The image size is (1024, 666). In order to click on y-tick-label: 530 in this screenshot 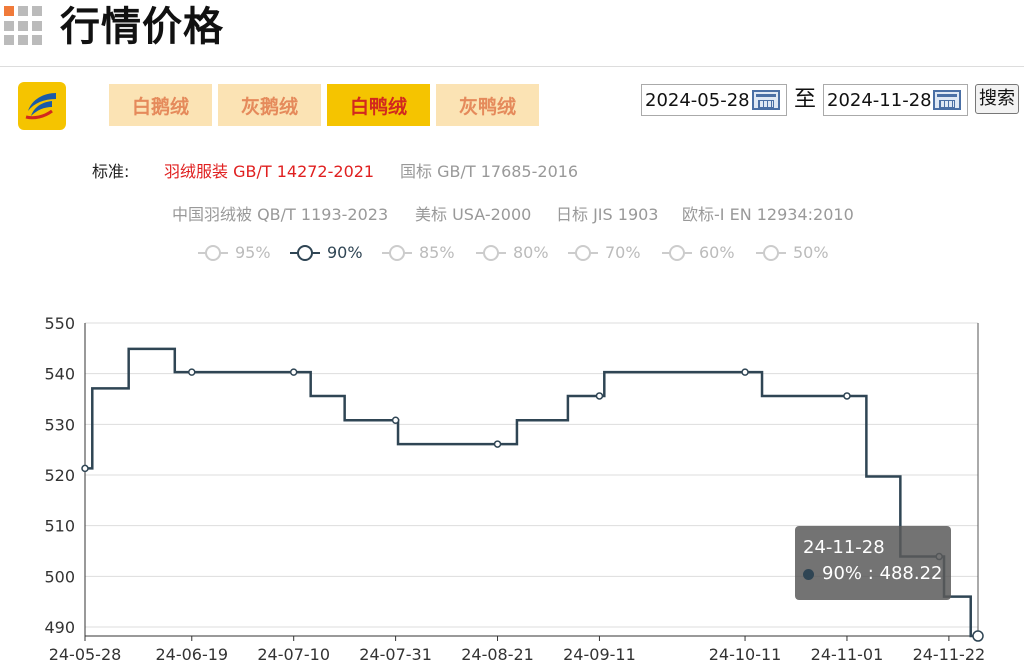, I will do `click(59, 424)`.